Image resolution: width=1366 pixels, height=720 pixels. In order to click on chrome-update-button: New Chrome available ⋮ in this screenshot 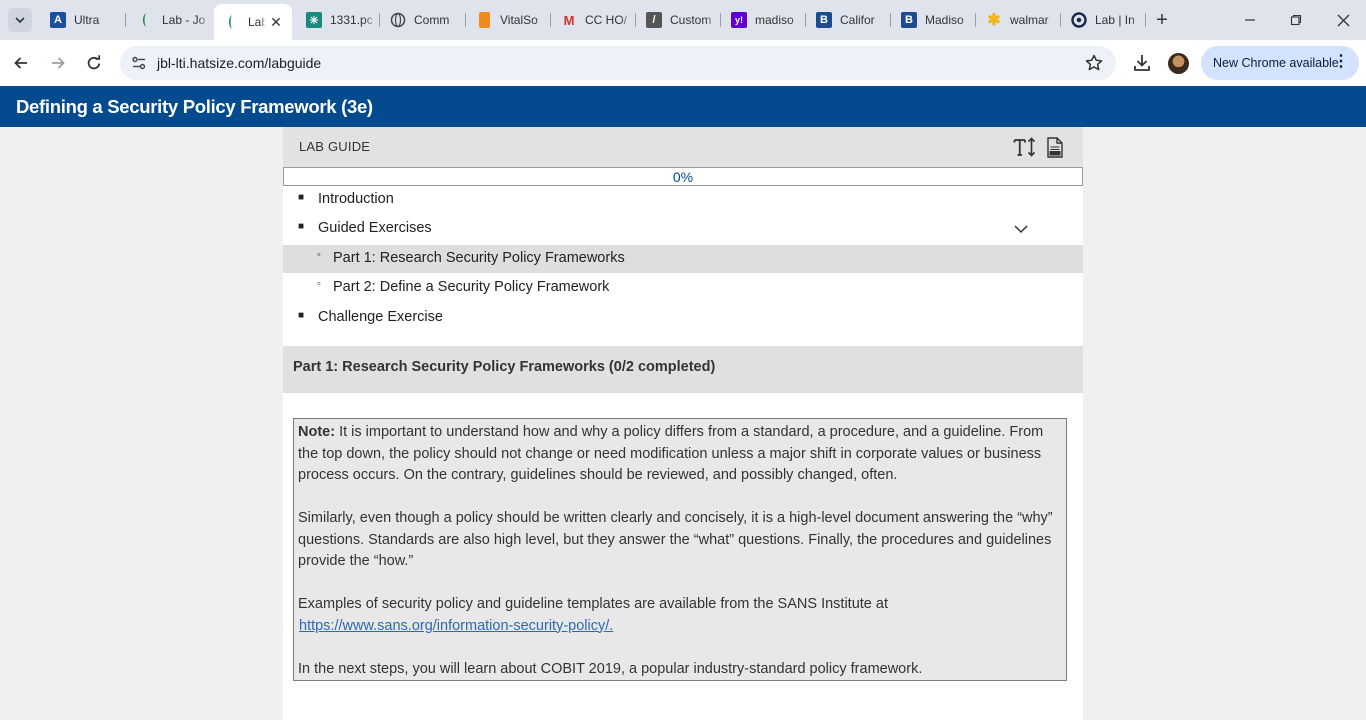, I will do `click(1280, 63)`.